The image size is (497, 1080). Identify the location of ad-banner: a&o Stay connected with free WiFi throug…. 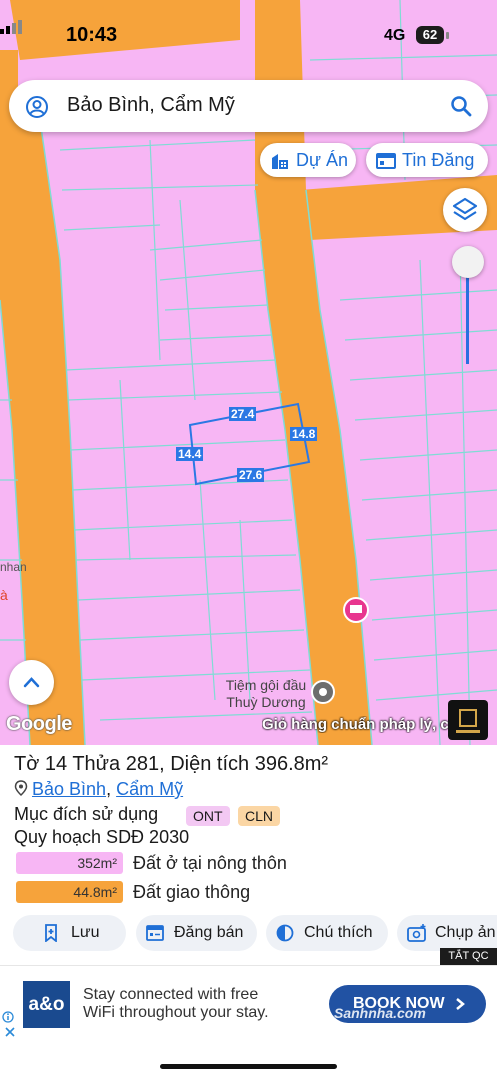
(248, 1003).